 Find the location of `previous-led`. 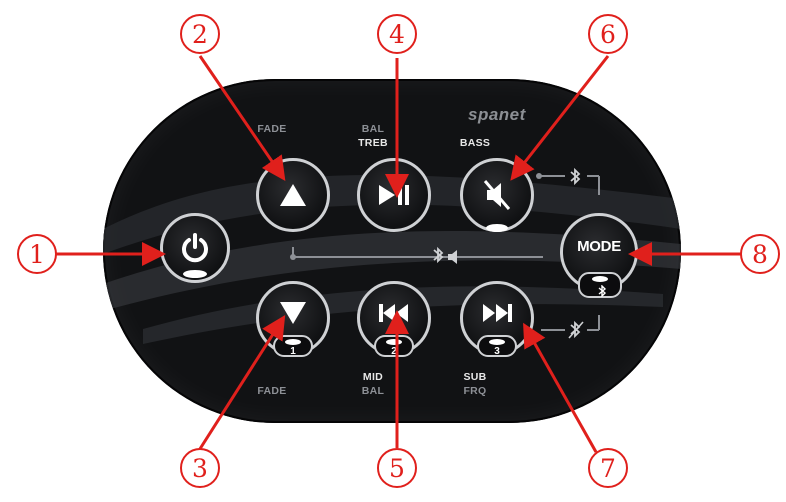

previous-led is located at coordinates (394, 342).